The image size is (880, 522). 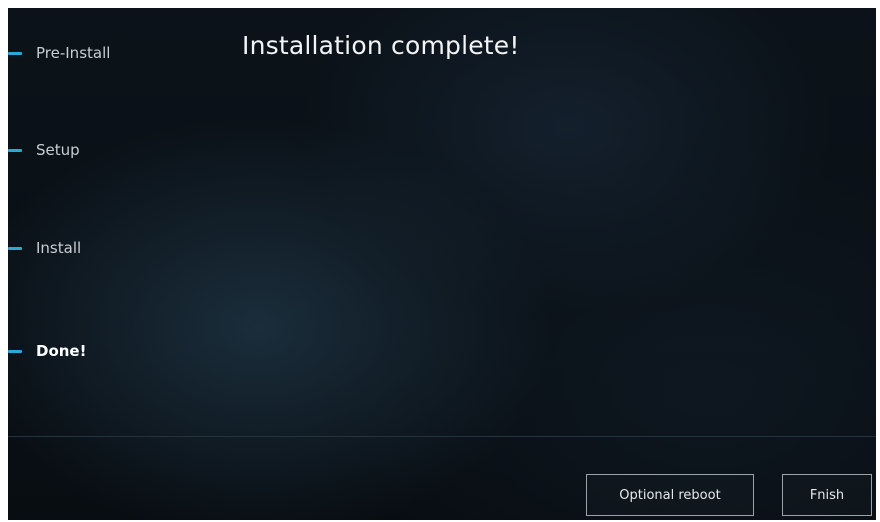 I want to click on finish-button: Fnish, so click(x=827, y=495).